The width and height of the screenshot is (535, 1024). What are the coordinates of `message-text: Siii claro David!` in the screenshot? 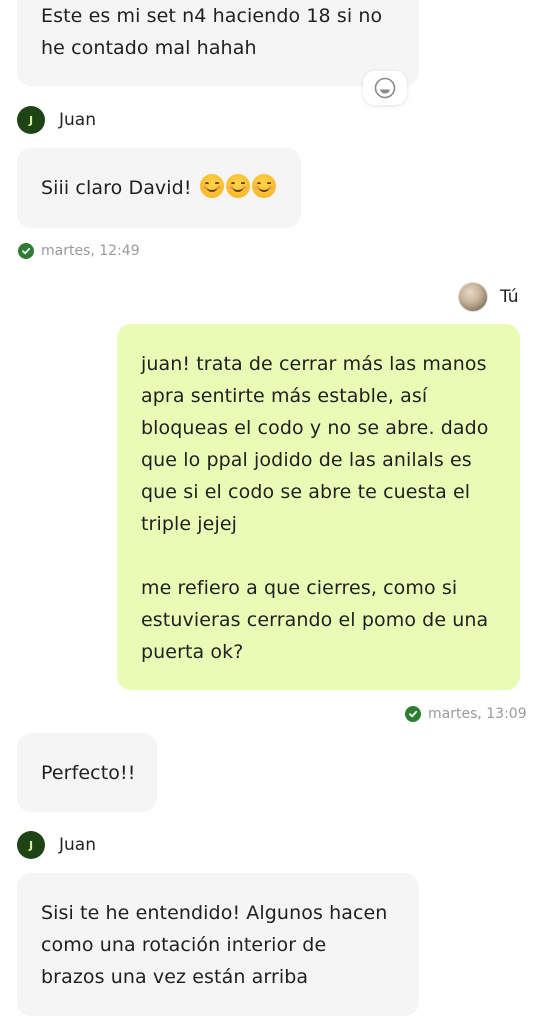 It's located at (116, 188).